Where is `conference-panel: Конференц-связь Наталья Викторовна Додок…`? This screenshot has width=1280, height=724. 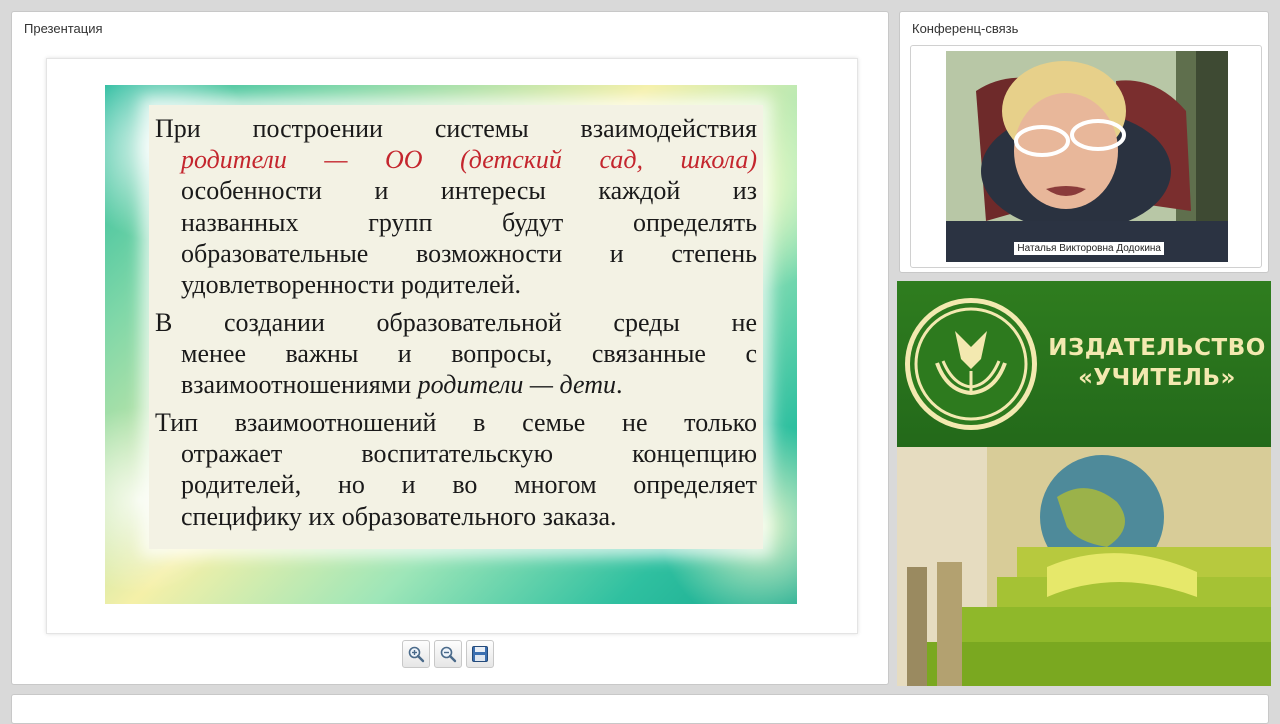 conference-panel: Конференц-связь Наталья Викторовна Додок… is located at coordinates (1084, 142).